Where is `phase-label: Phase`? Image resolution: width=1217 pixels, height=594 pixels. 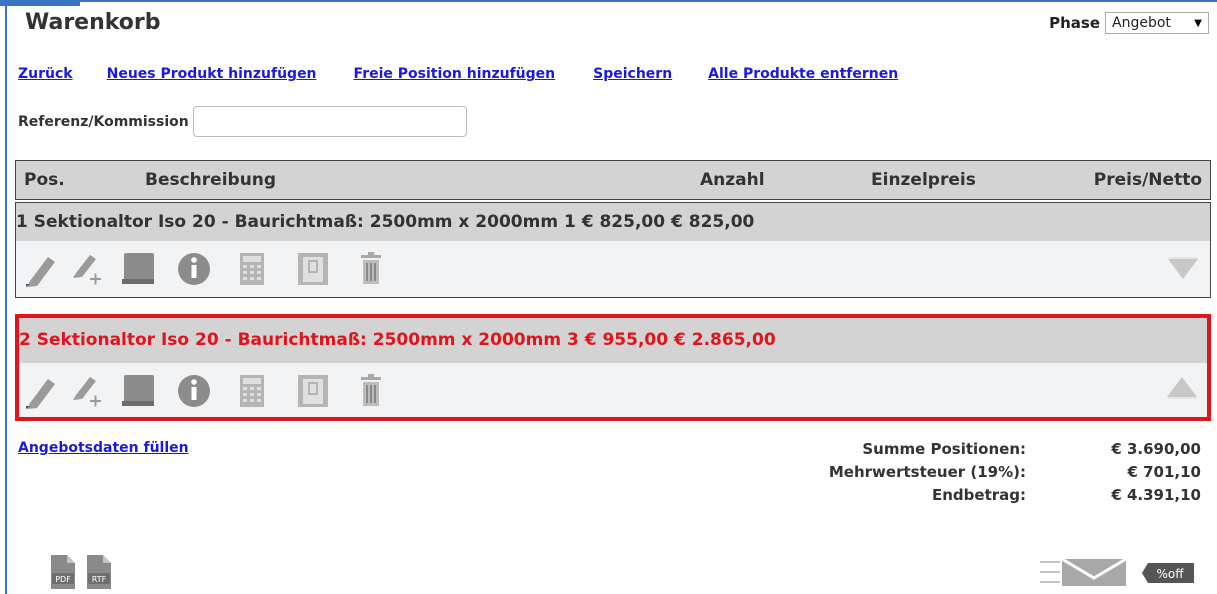
phase-label: Phase is located at coordinates (1074, 23).